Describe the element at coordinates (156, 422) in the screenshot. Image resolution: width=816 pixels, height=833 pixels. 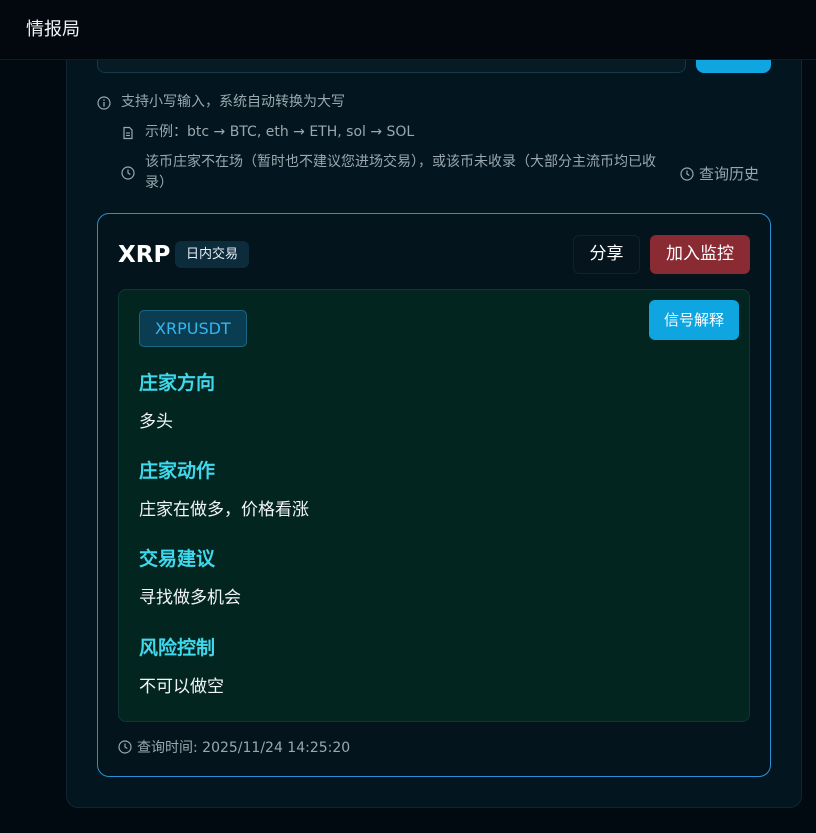
I see `section-value-direction: 多头` at that location.